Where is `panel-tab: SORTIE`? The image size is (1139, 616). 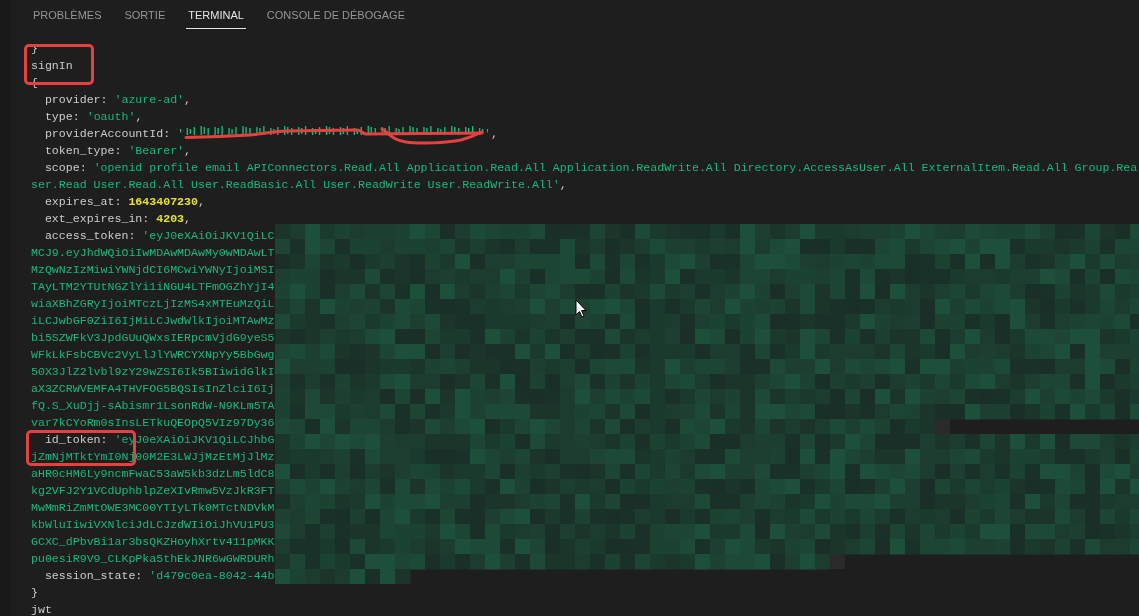
panel-tab: SORTIE is located at coordinates (145, 14).